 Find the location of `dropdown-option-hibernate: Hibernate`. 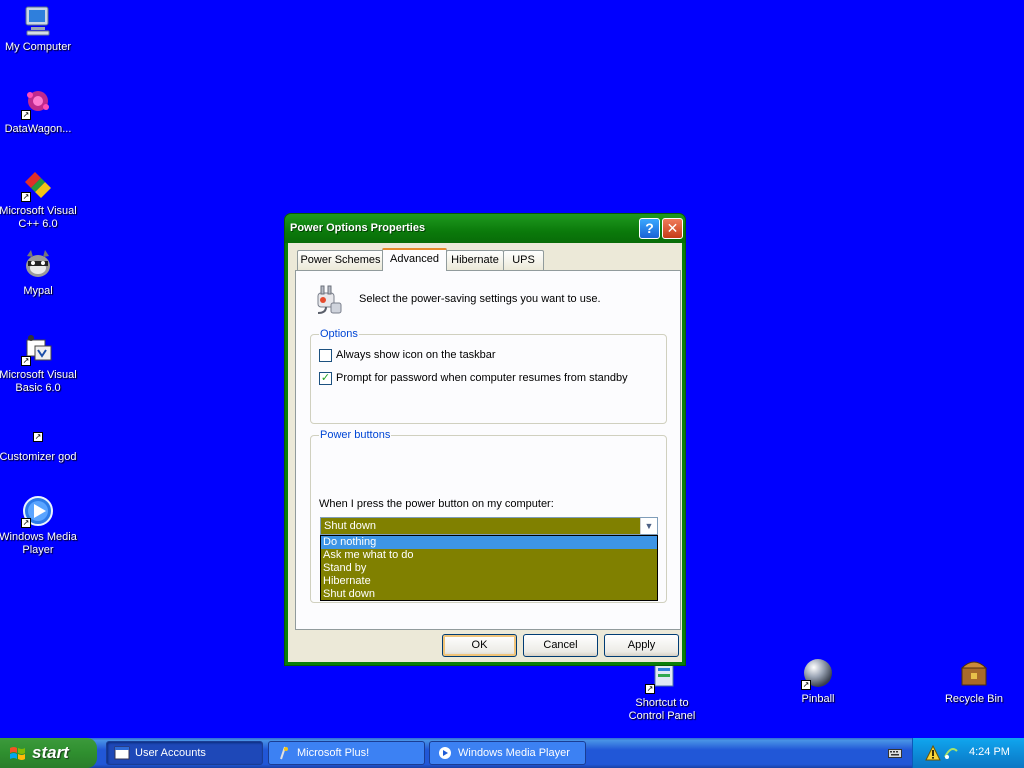

dropdown-option-hibernate: Hibernate is located at coordinates (489, 581).